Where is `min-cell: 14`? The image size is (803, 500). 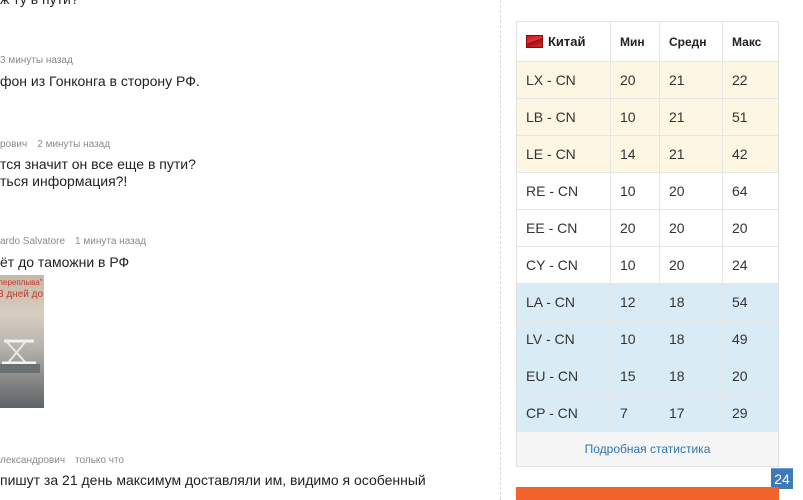
min-cell: 14 is located at coordinates (635, 154).